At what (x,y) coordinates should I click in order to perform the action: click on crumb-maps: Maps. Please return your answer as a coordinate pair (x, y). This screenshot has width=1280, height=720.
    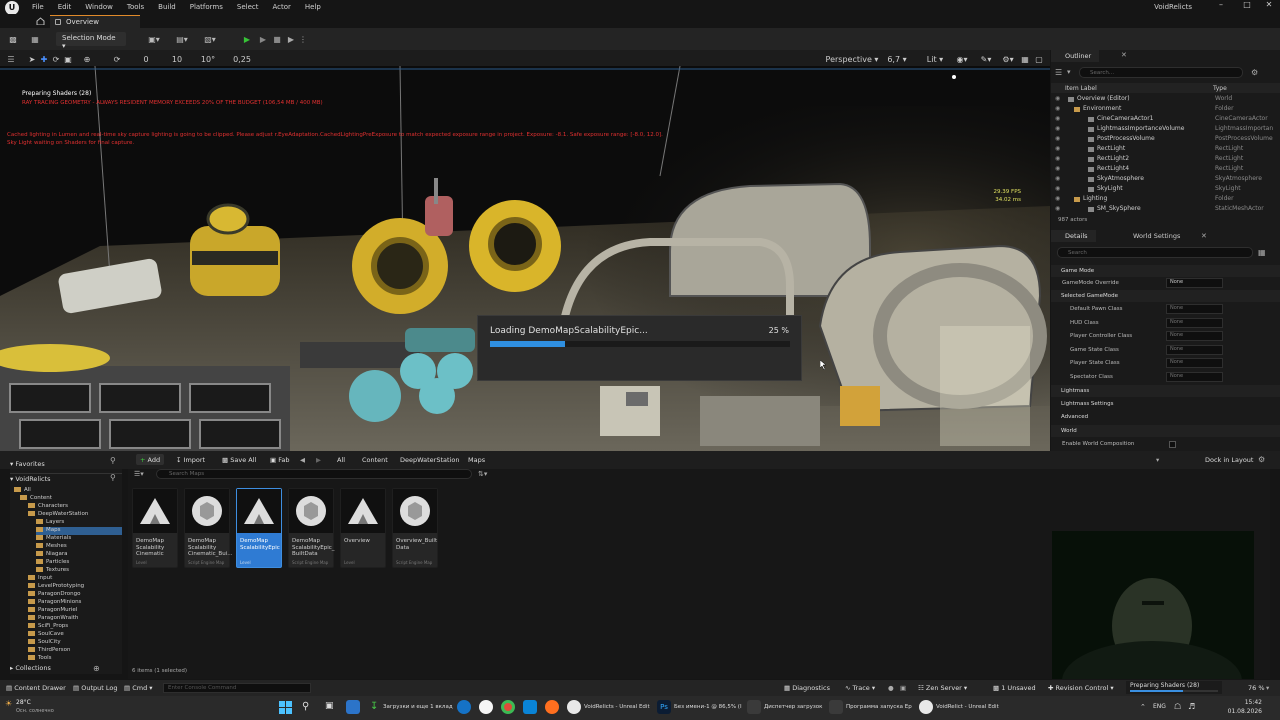
    Looking at the image, I should click on (476, 460).